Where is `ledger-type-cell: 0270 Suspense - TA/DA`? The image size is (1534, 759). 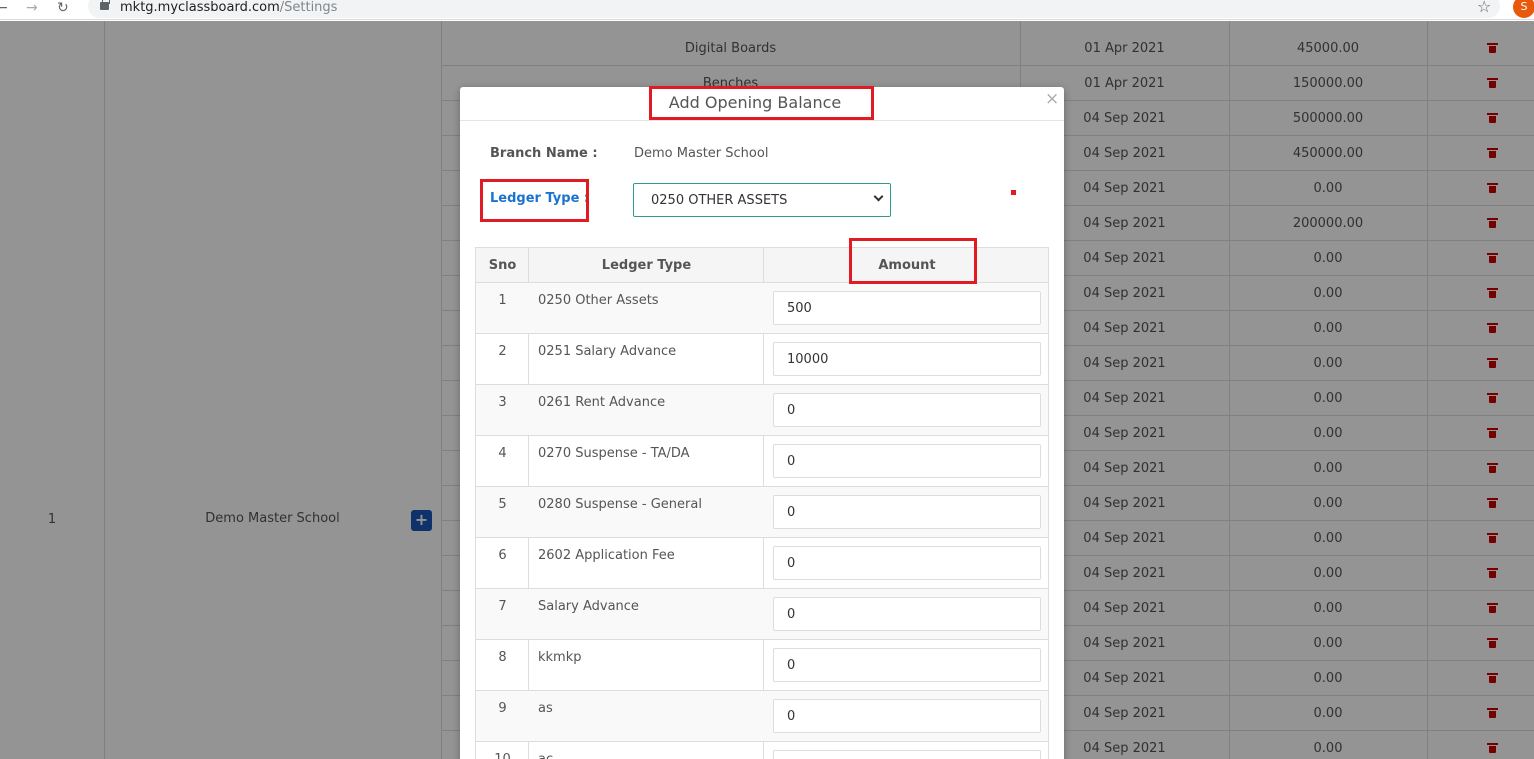 ledger-type-cell: 0270 Suspense - TA/DA is located at coordinates (614, 453).